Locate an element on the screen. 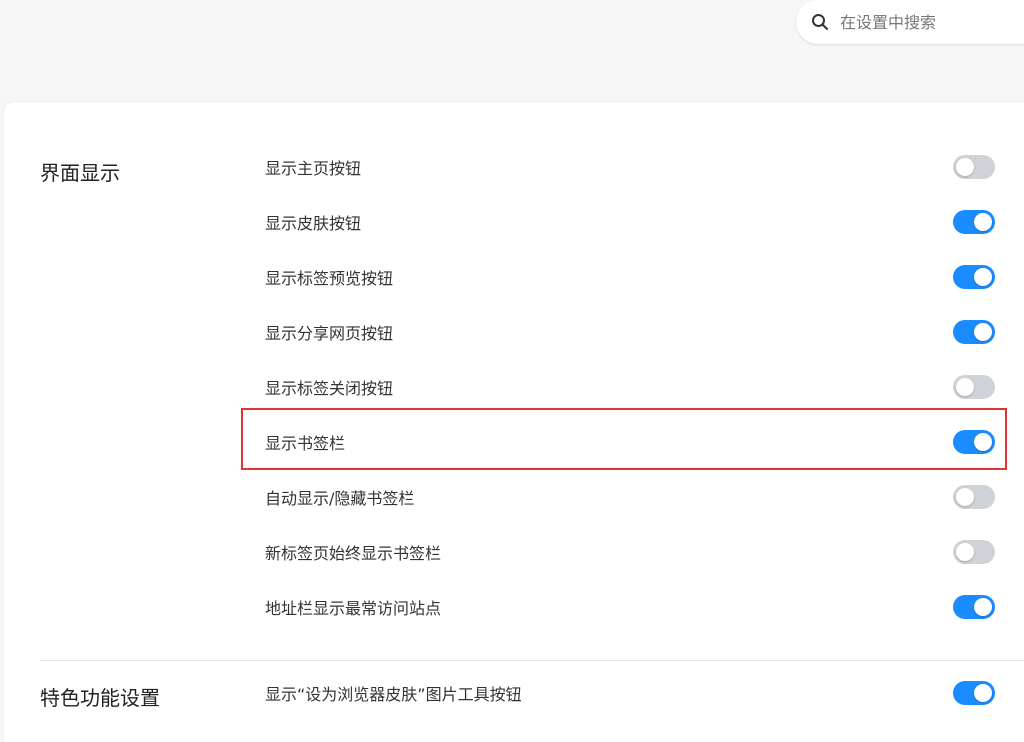  highlight-box is located at coordinates (624, 439).